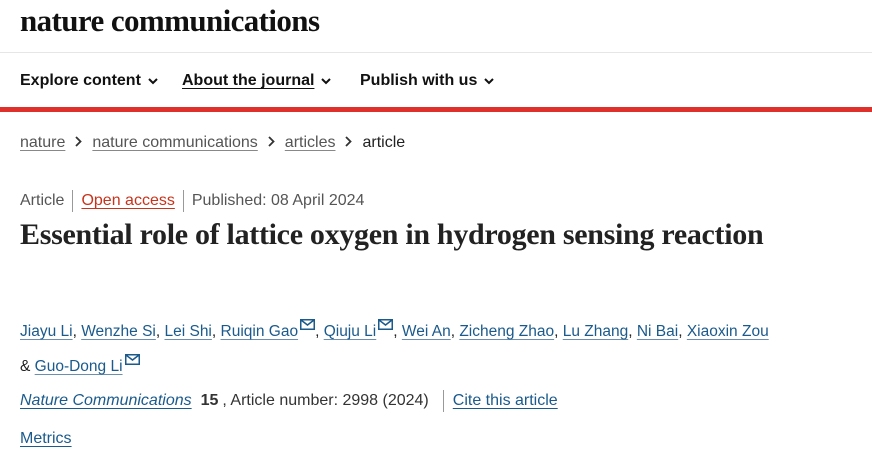  I want to click on author-link: Lu Zhang, so click(596, 331).